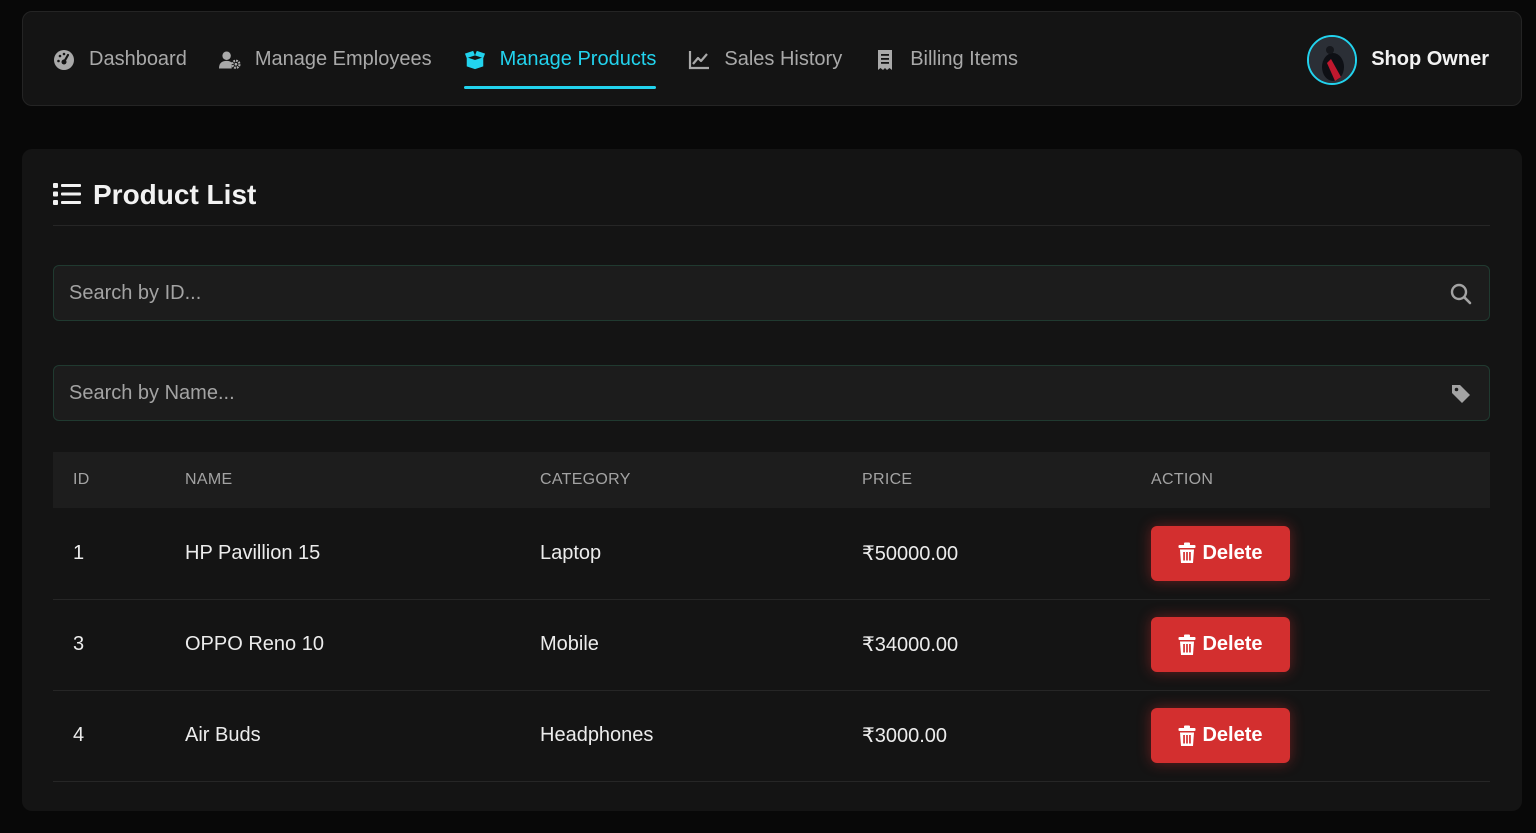  I want to click on product-id: 1, so click(79, 552).